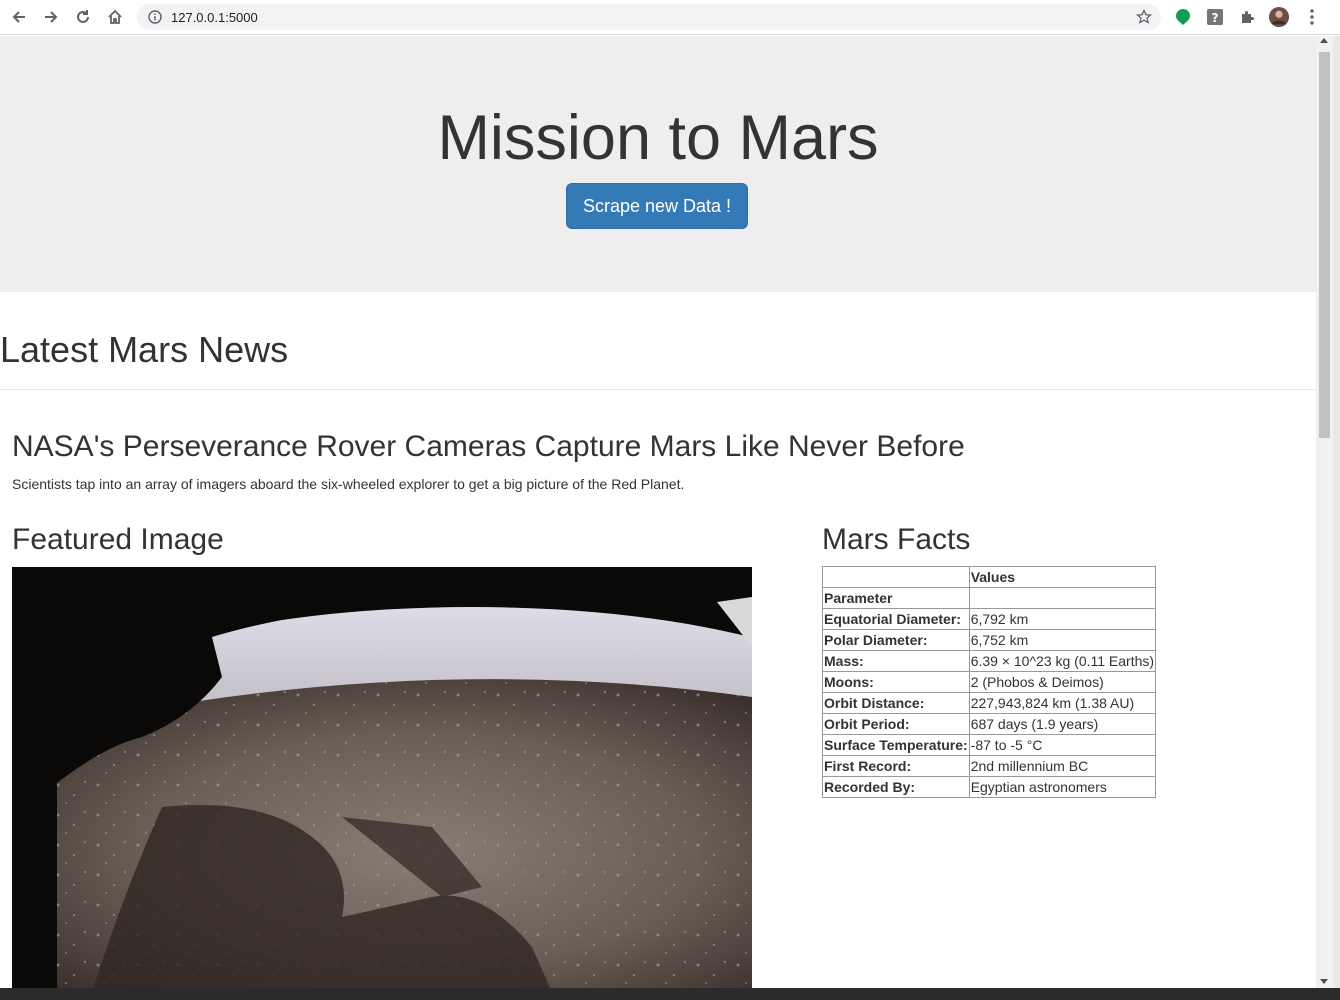  Describe the element at coordinates (658, 389) in the screenshot. I see `divider` at that location.